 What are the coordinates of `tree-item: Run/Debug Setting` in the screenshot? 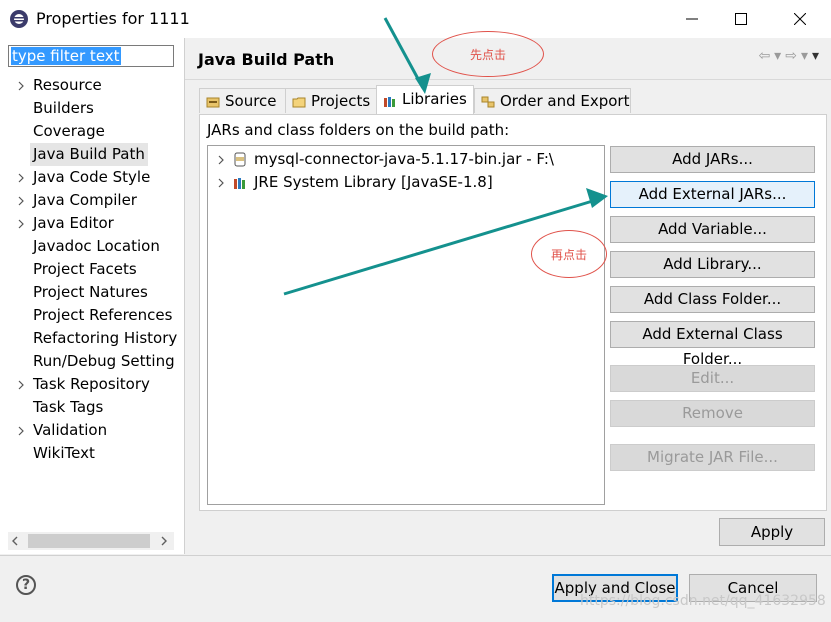 It's located at (104, 361).